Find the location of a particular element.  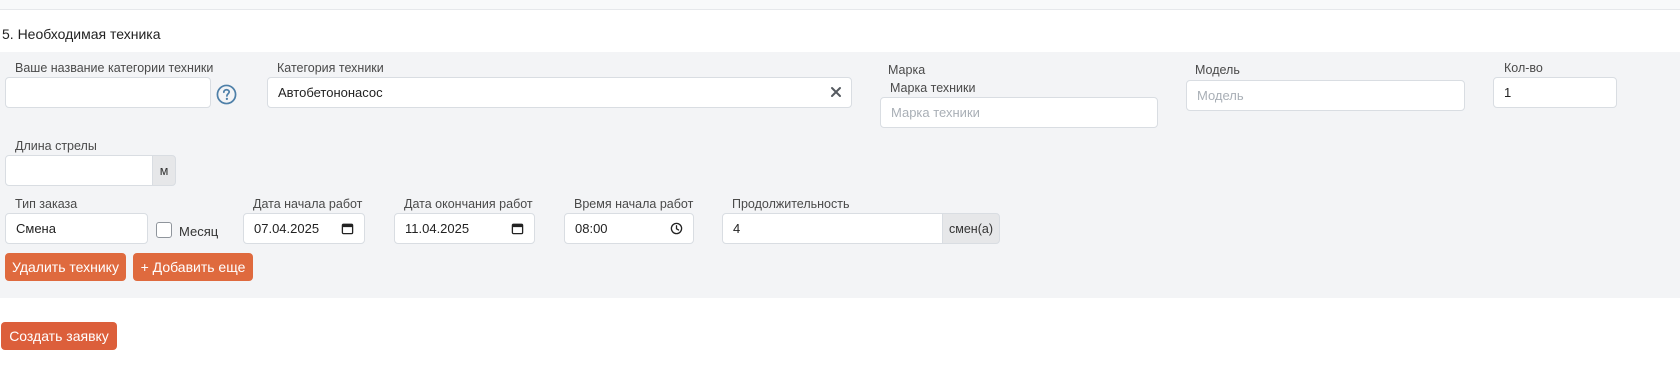

duration-input: 4 is located at coordinates (832, 228).